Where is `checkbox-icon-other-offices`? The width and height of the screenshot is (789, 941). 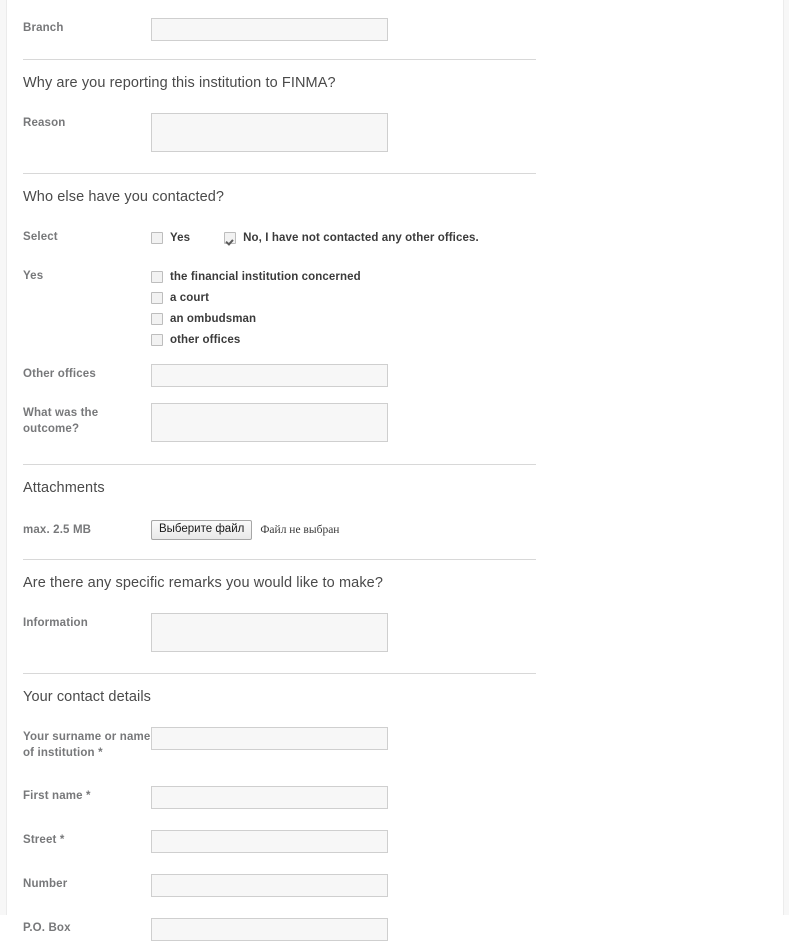 checkbox-icon-other-offices is located at coordinates (157, 339).